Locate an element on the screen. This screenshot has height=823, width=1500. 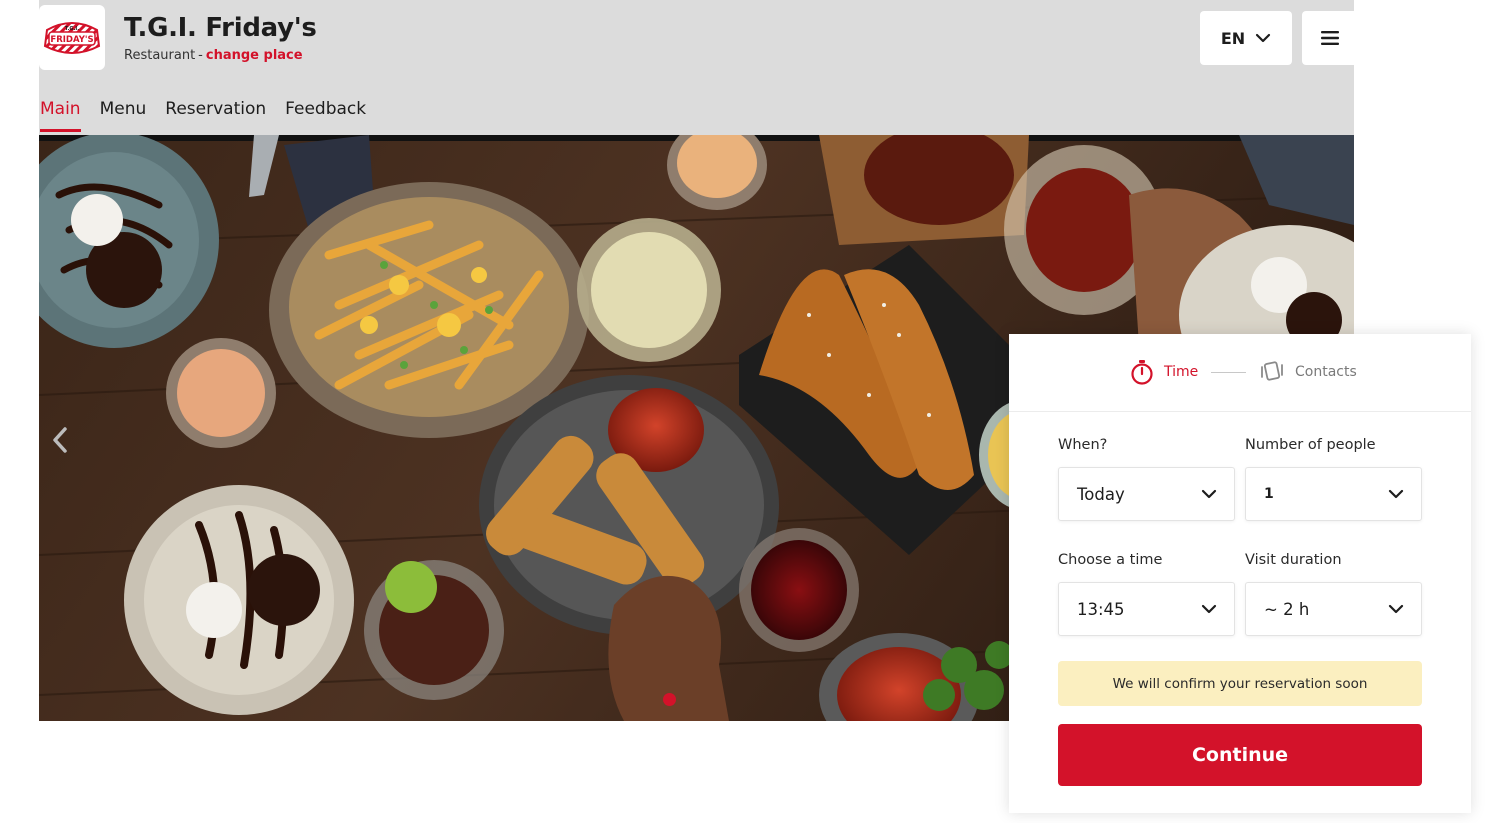
duration-label: Visit duration is located at coordinates (1293, 560).